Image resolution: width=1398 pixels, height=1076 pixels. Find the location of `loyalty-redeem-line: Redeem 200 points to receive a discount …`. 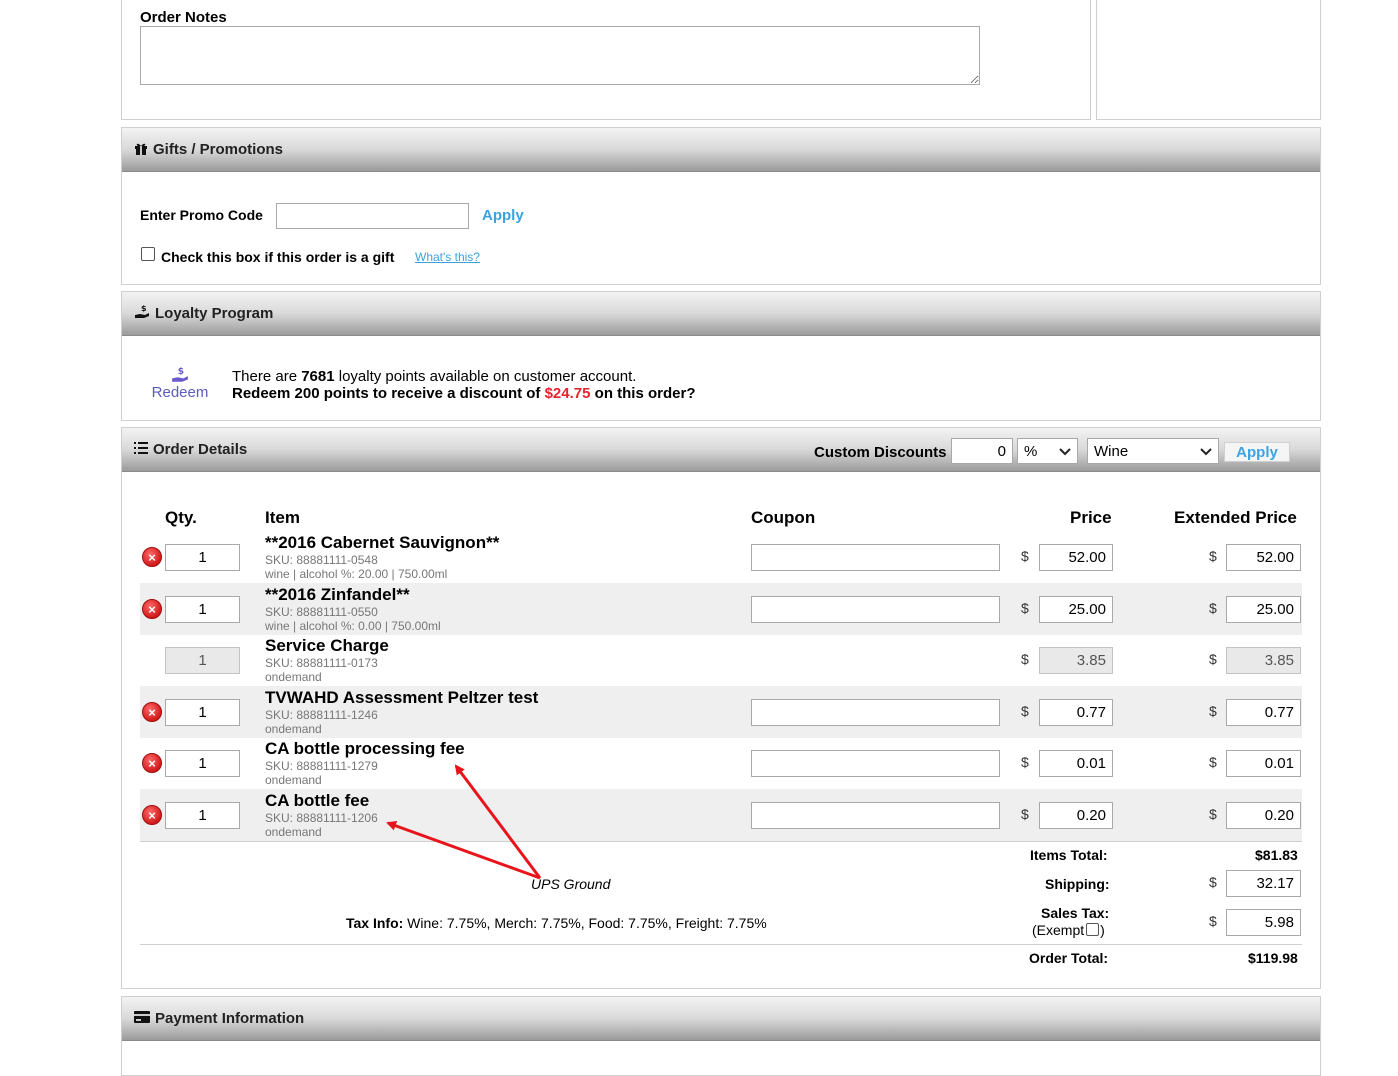

loyalty-redeem-line: Redeem 200 points to receive a discount … is located at coordinates (463, 393).